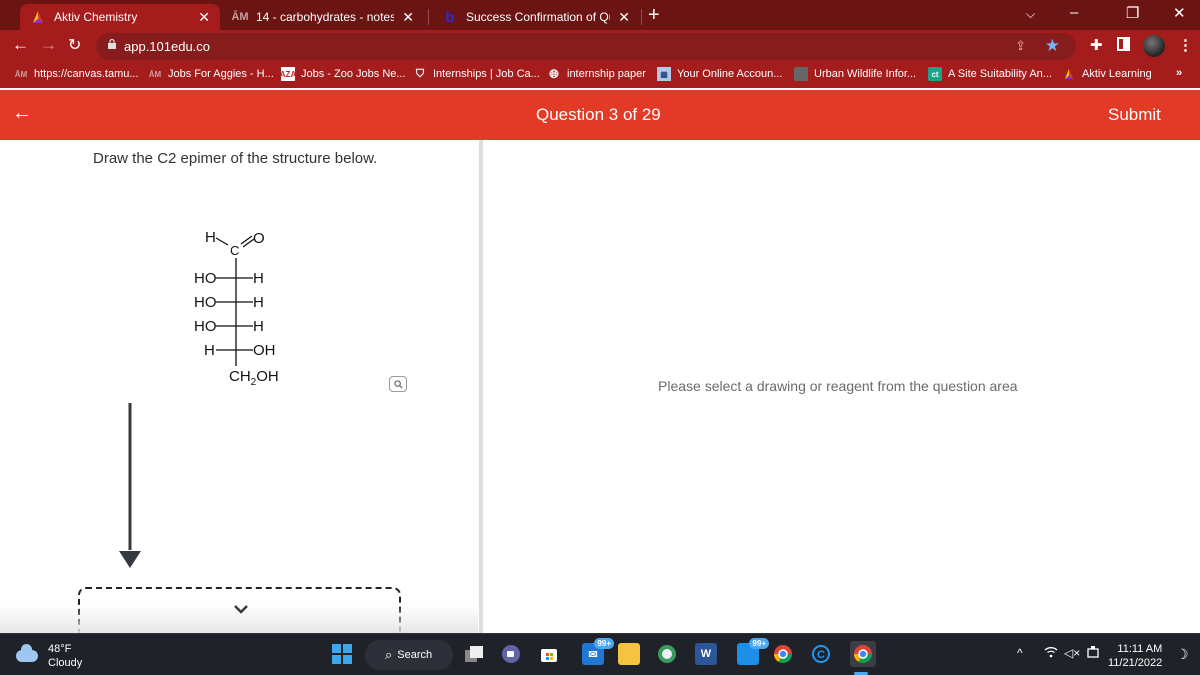 Image resolution: width=1200 pixels, height=675 pixels. Describe the element at coordinates (49, 656) in the screenshot. I see `weather-widget: 48°F Cloudy` at that location.